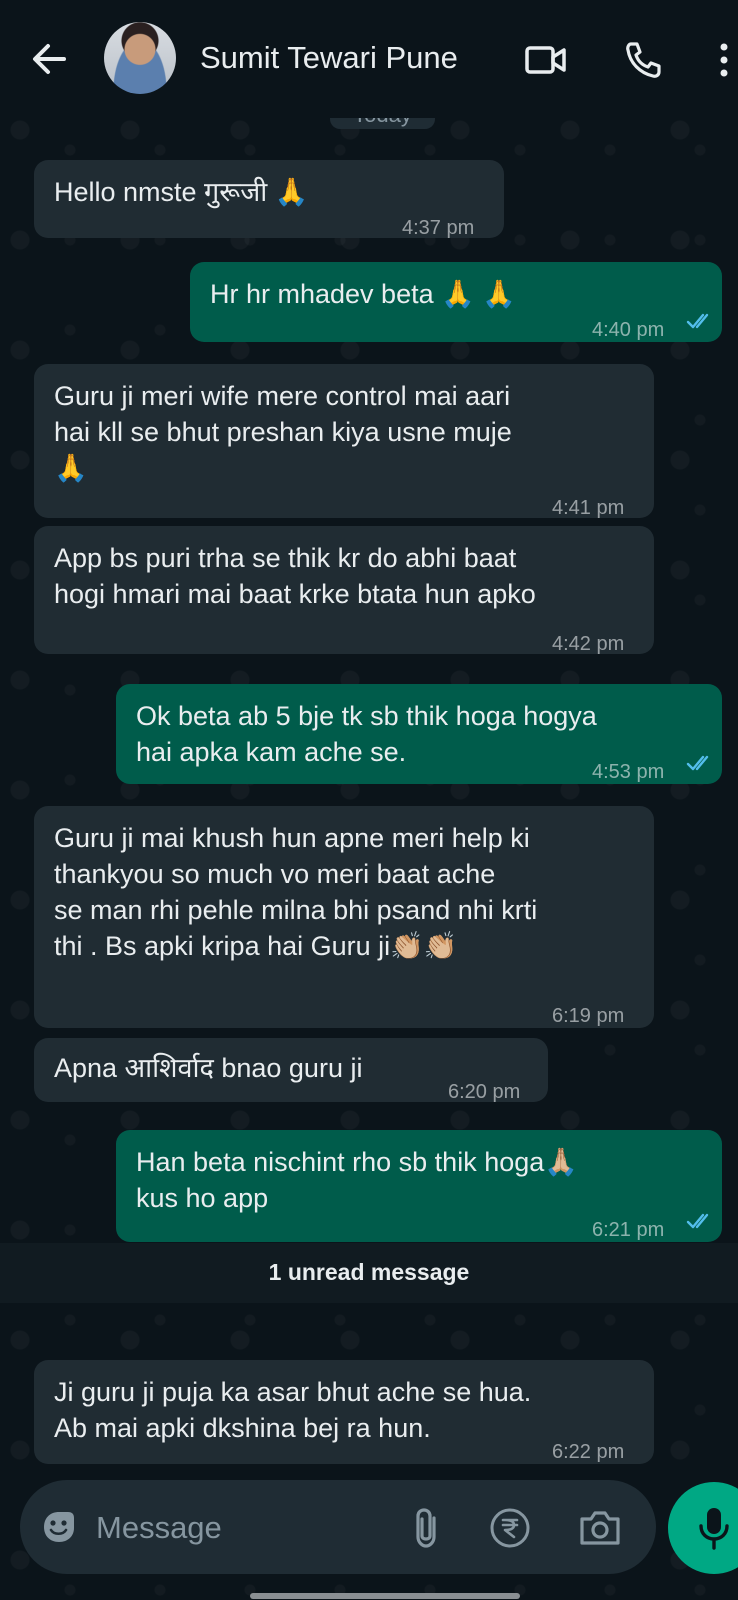 This screenshot has width=738, height=1600. What do you see at coordinates (208, 1068) in the screenshot?
I see `message-text: Apna आशिर्वाद bnao guru ji` at bounding box center [208, 1068].